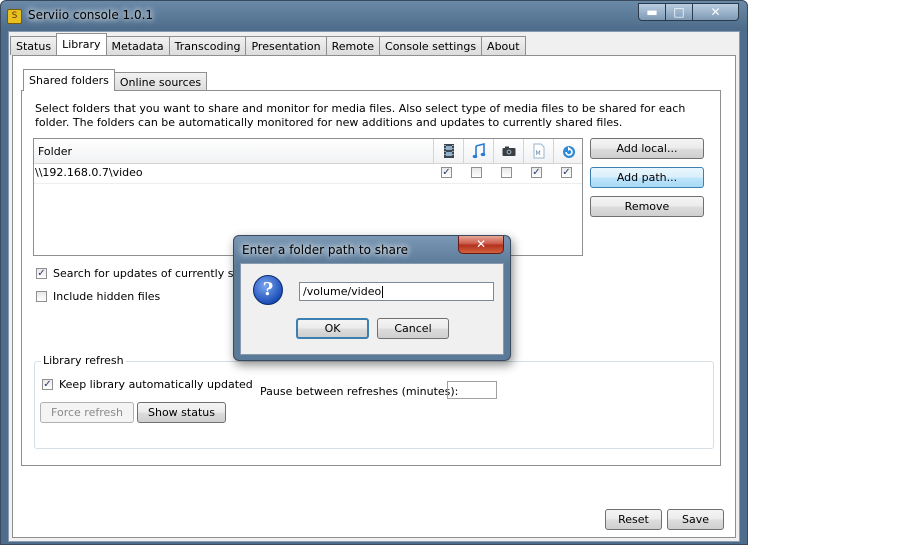 The height and width of the screenshot is (545, 905). What do you see at coordinates (536, 172) in the screenshot?
I see `metadata-checkbox: ✓` at bounding box center [536, 172].